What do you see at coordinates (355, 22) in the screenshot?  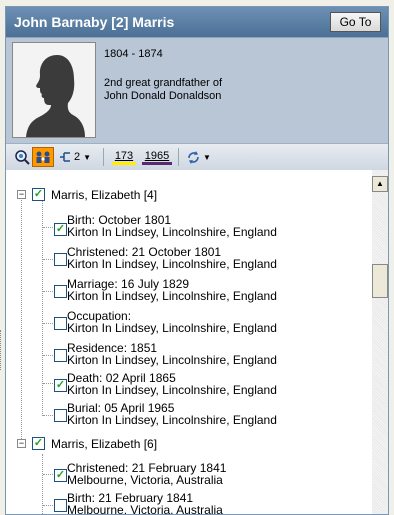 I see `go-to-button: Go To` at bounding box center [355, 22].